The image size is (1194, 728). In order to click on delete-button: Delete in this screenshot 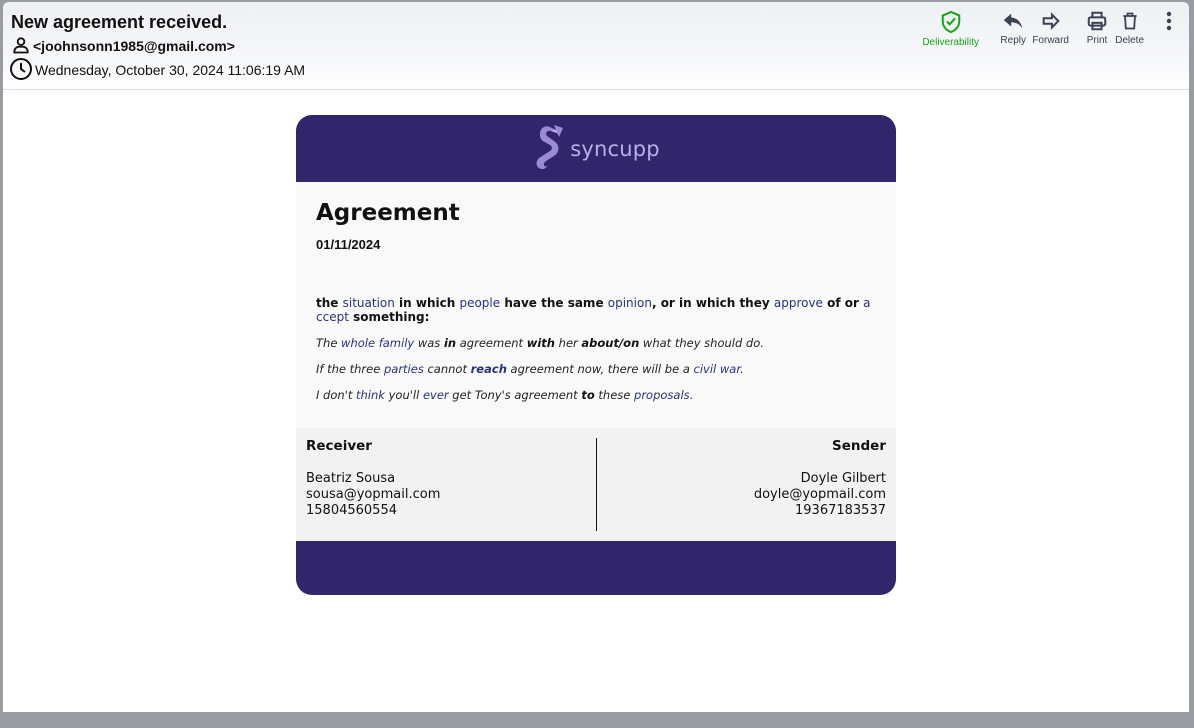, I will do `click(1129, 28)`.